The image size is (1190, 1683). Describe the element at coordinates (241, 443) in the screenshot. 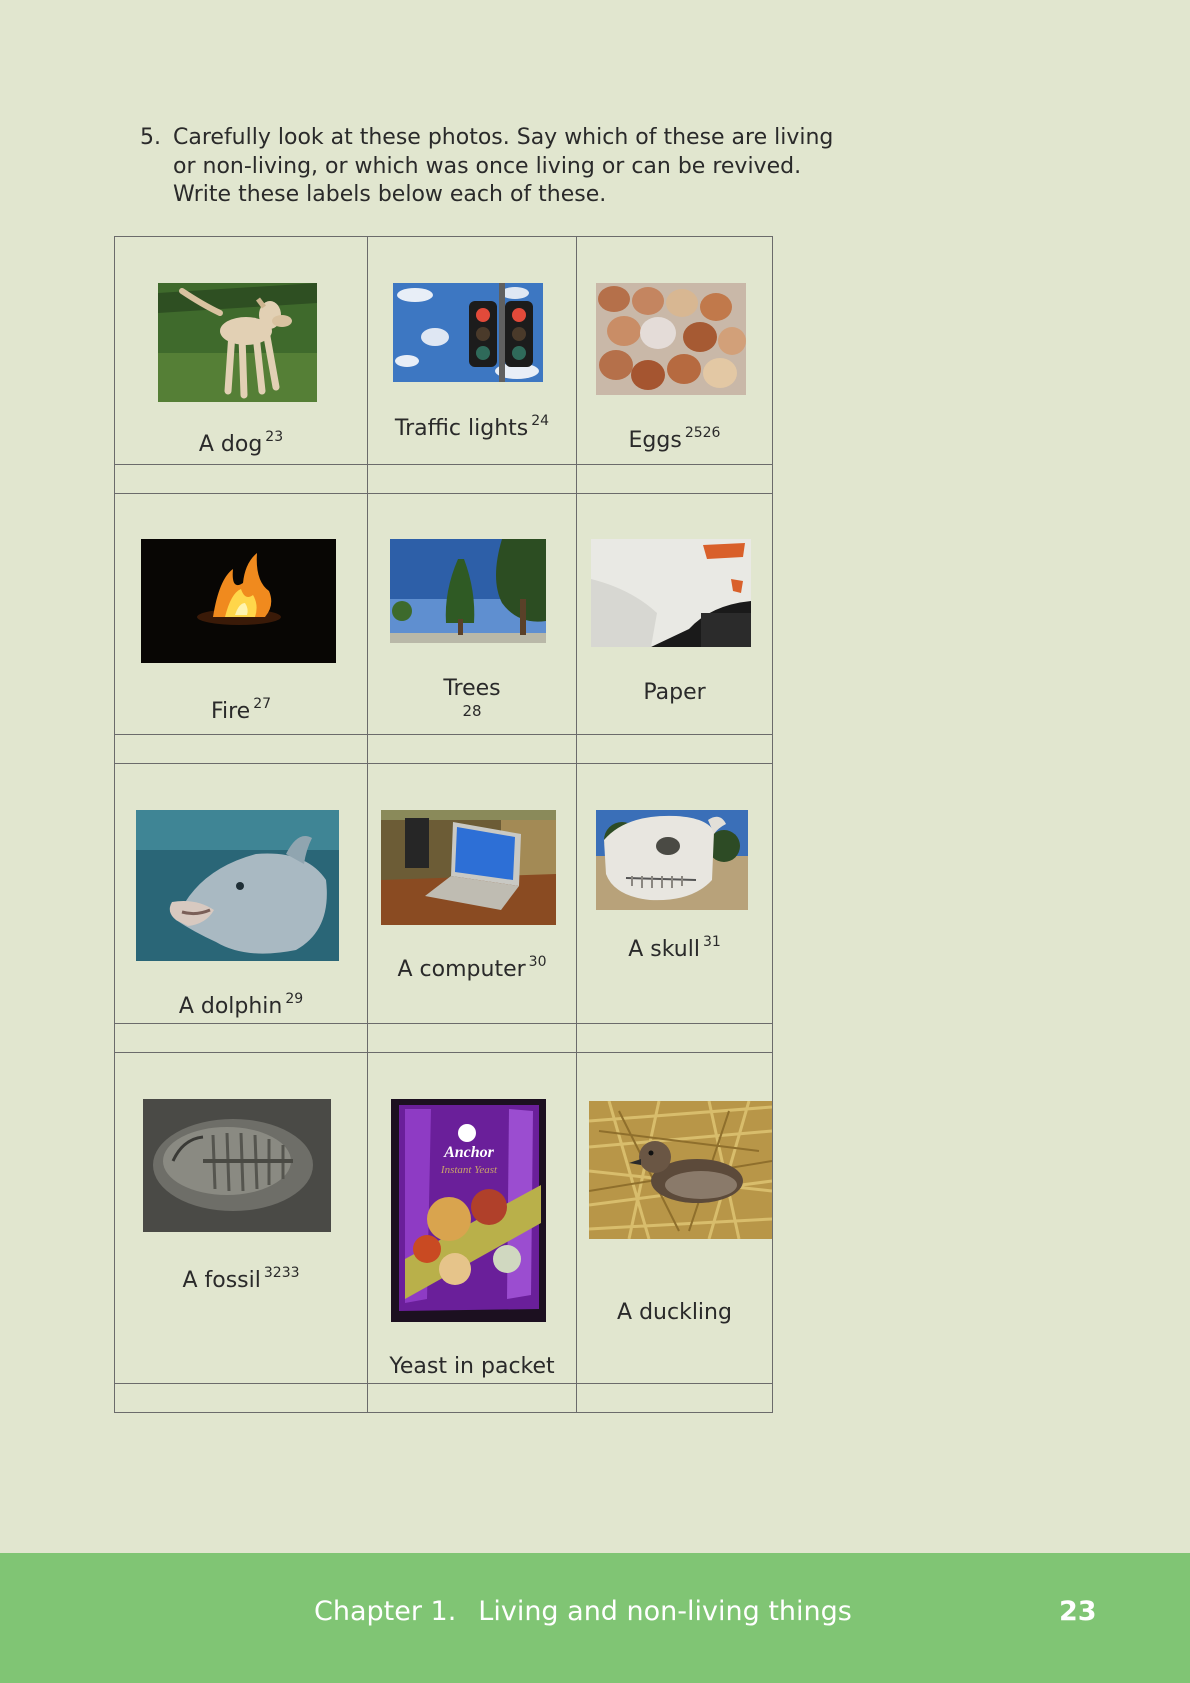

I see `caption-dog: A dog 23` at that location.